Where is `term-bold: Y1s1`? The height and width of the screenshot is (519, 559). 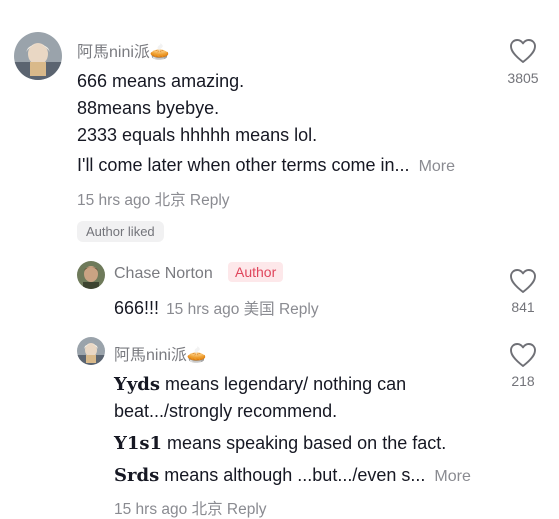 term-bold: Y1s1 is located at coordinates (138, 443).